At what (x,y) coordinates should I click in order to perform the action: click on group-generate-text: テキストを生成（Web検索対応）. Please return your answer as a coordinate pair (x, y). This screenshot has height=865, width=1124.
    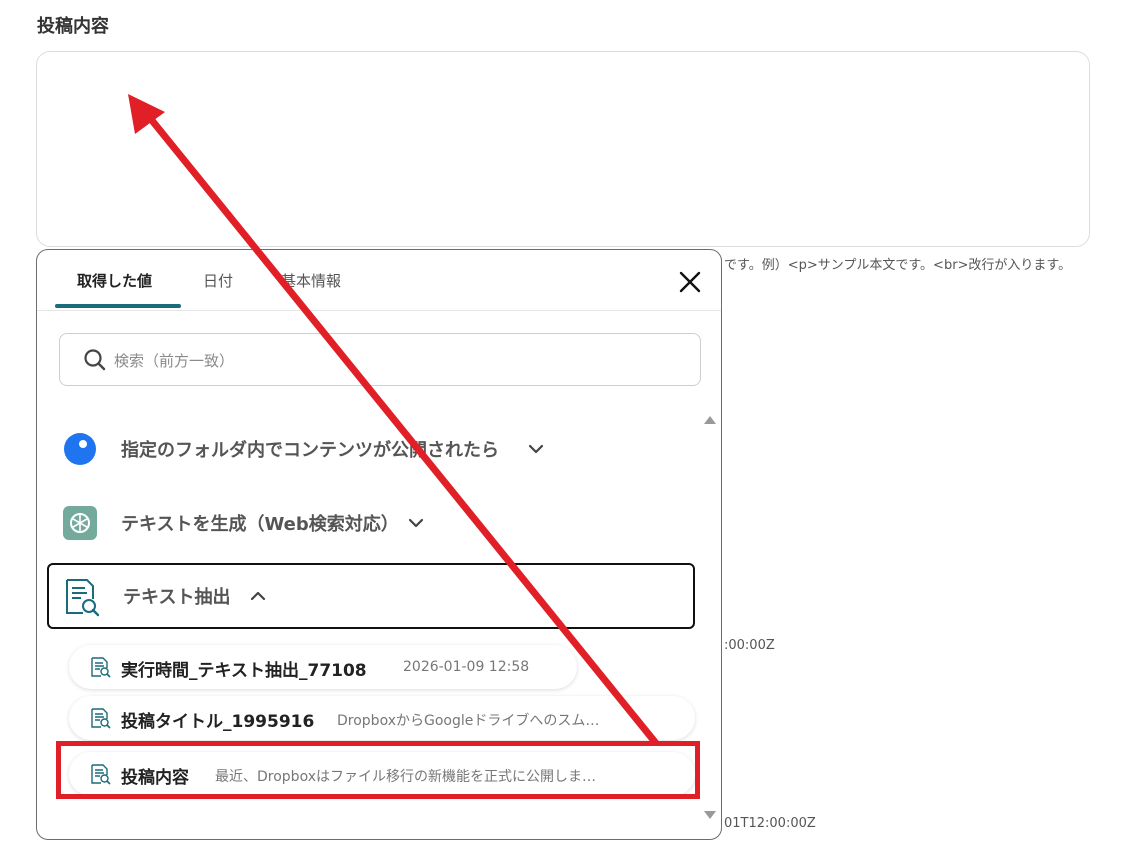
    Looking at the image, I should click on (371, 523).